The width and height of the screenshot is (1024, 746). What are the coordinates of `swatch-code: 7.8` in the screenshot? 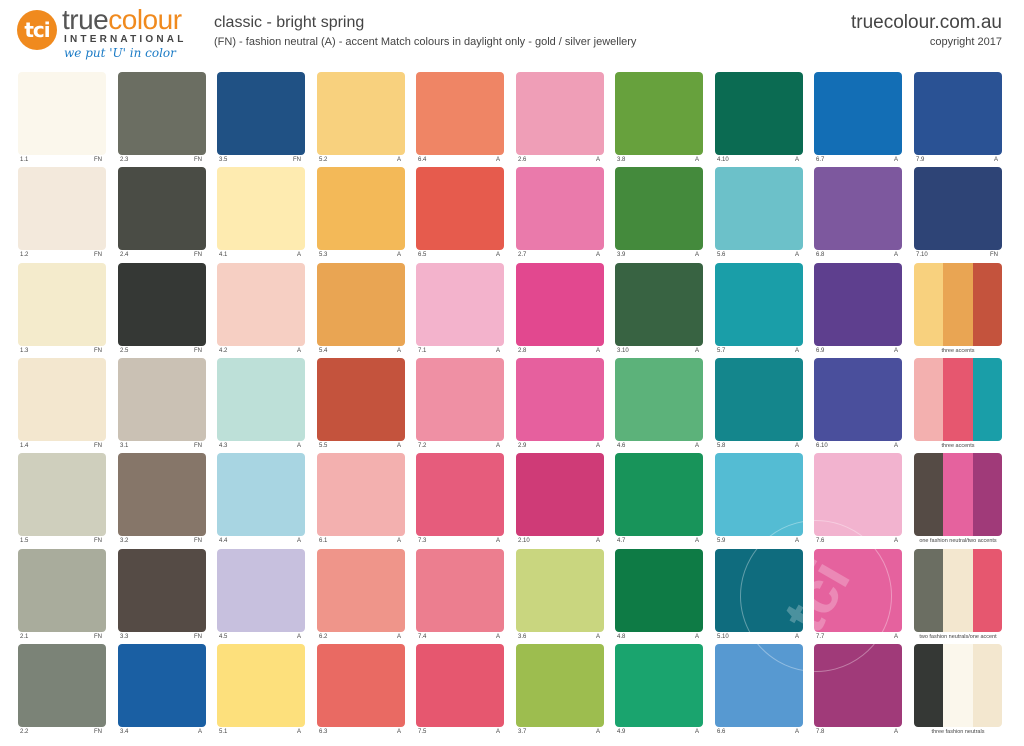 It's located at (820, 732).